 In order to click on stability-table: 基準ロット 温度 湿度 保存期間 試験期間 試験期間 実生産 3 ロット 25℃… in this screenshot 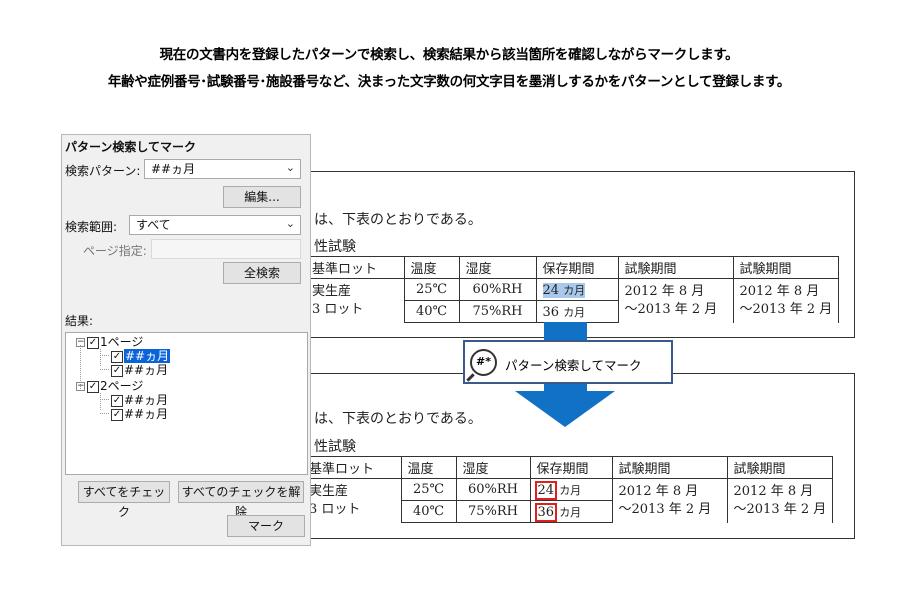, I will do `click(573, 289)`.